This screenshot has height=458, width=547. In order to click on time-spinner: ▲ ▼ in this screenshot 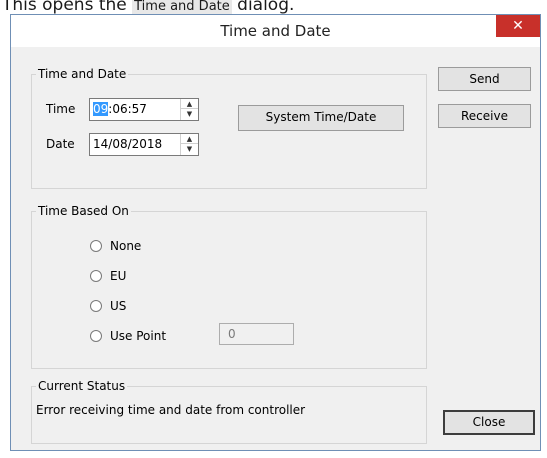, I will do `click(189, 109)`.